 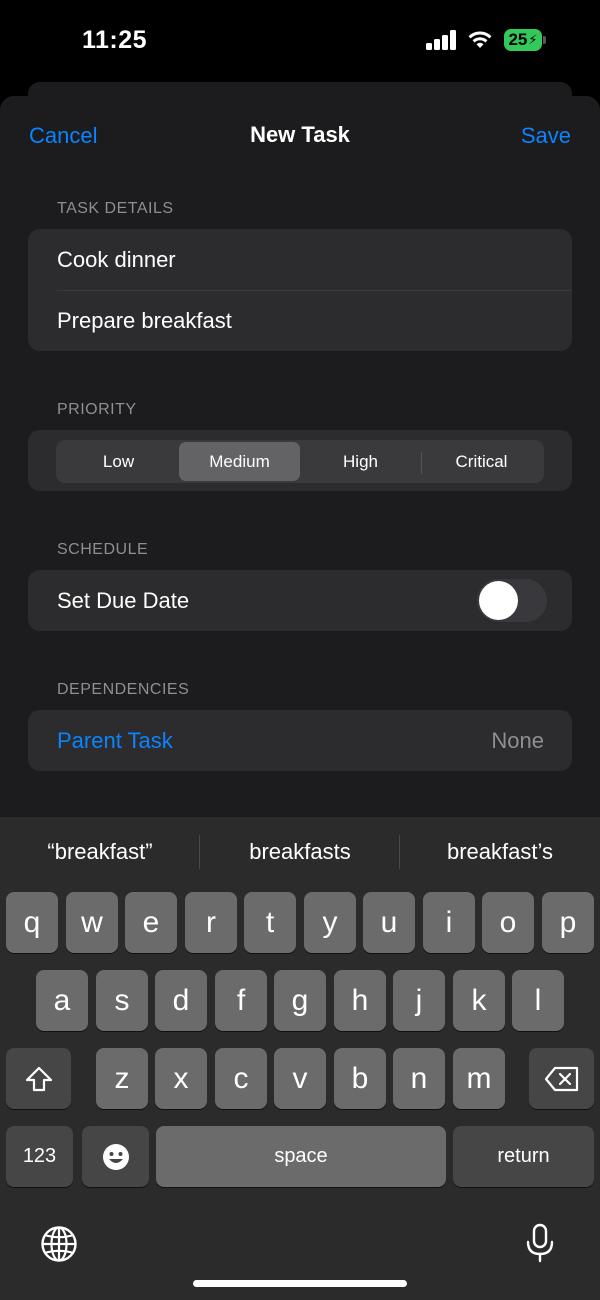 I want to click on key-t: t, so click(x=270, y=922).